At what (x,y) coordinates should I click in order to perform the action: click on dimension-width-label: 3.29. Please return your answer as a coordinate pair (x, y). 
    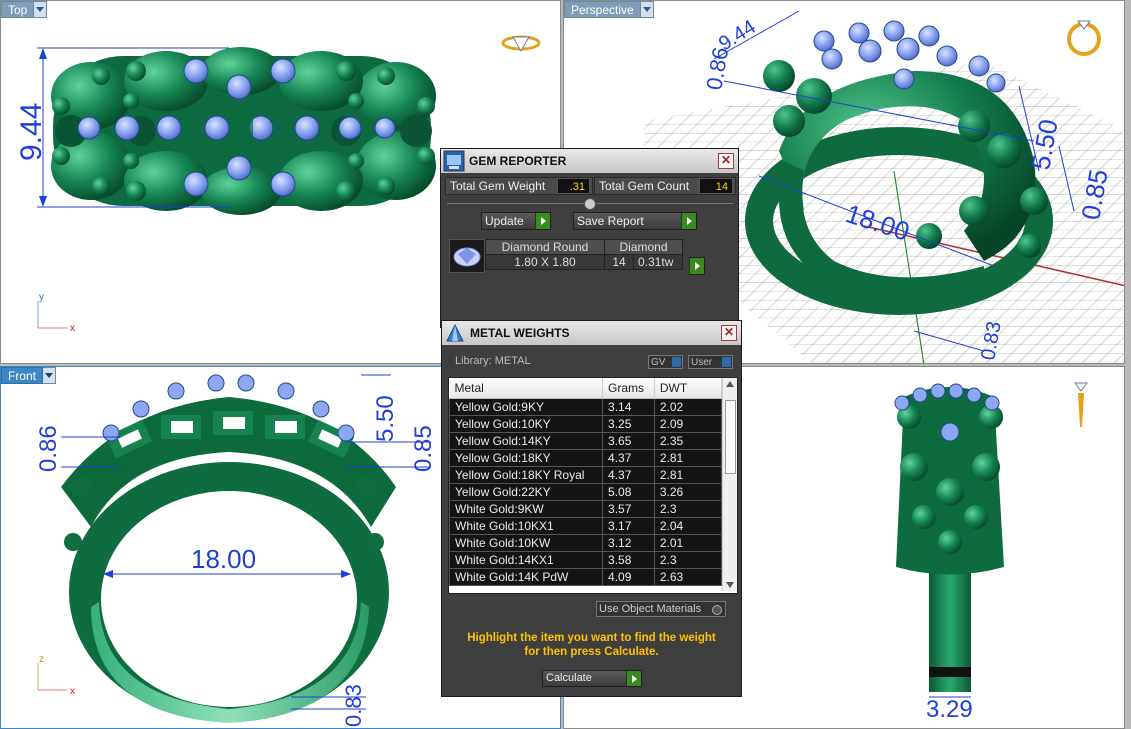
    Looking at the image, I should click on (949, 709).